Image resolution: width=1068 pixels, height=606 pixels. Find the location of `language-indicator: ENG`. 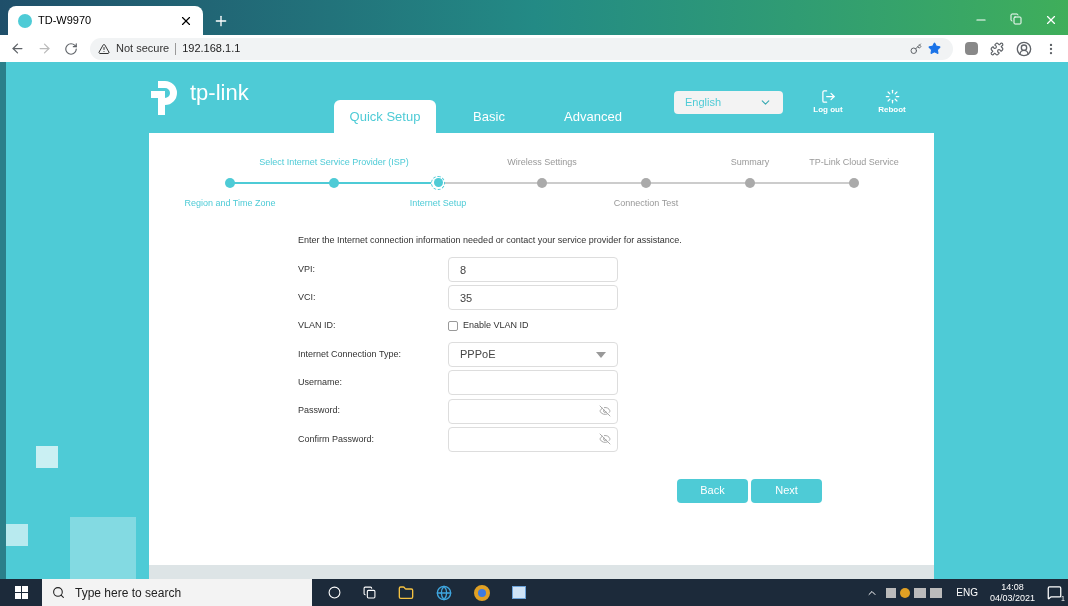

language-indicator: ENG is located at coordinates (967, 592).